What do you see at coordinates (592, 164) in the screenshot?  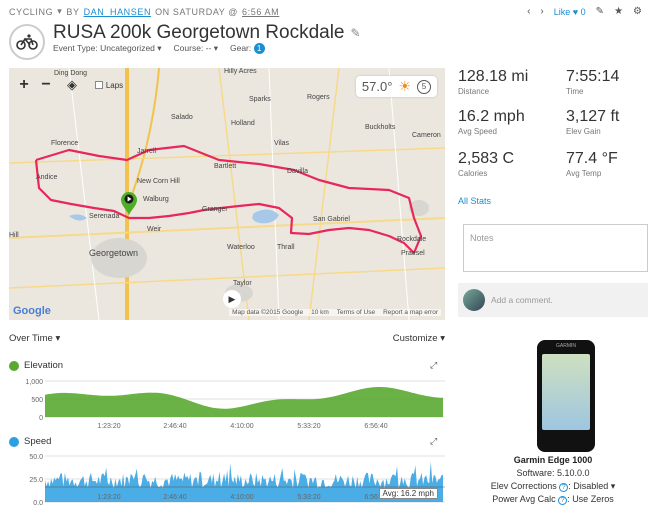 I see `stat-avg-temp: 77.4 °F Avg Temp` at bounding box center [592, 164].